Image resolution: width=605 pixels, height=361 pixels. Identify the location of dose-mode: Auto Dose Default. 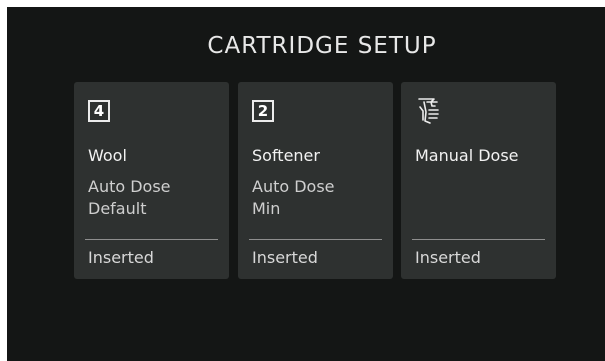
(129, 198).